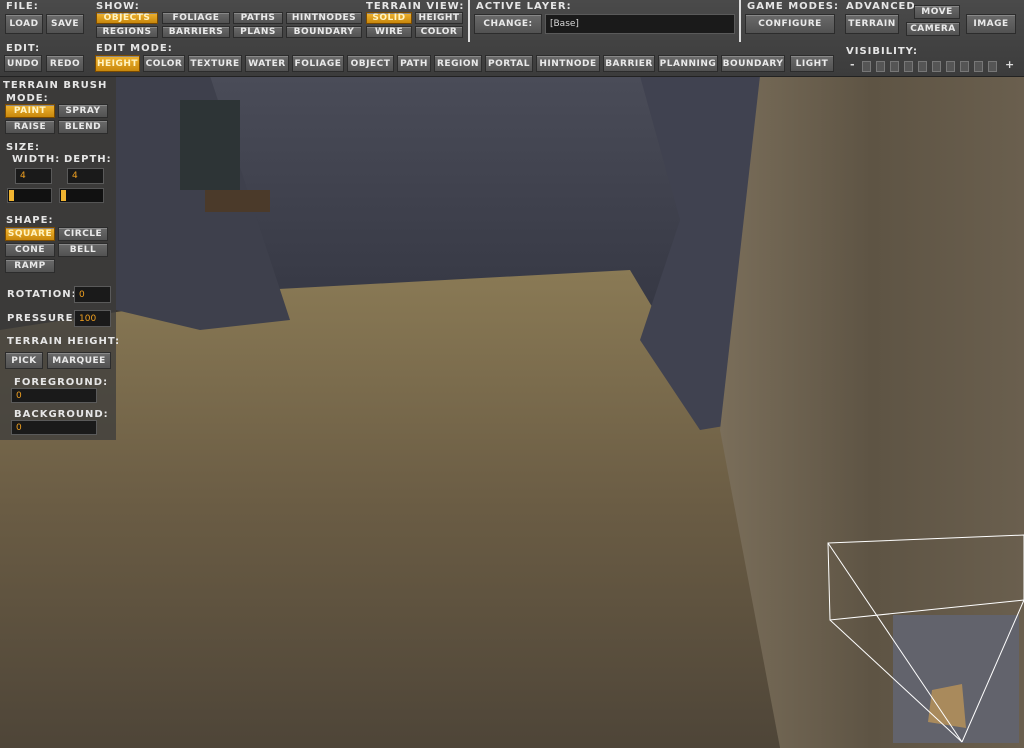 This screenshot has height=748, width=1024. What do you see at coordinates (852, 64) in the screenshot?
I see `visibility-decrease-button: -` at bounding box center [852, 64].